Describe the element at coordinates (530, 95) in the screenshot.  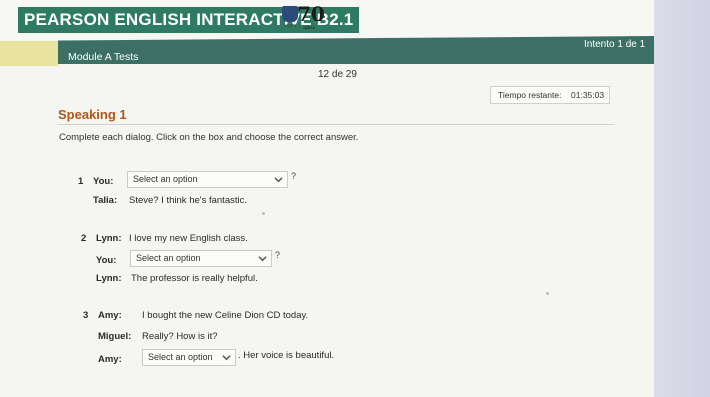
I see `timer-label: Tiempo restante:` at that location.